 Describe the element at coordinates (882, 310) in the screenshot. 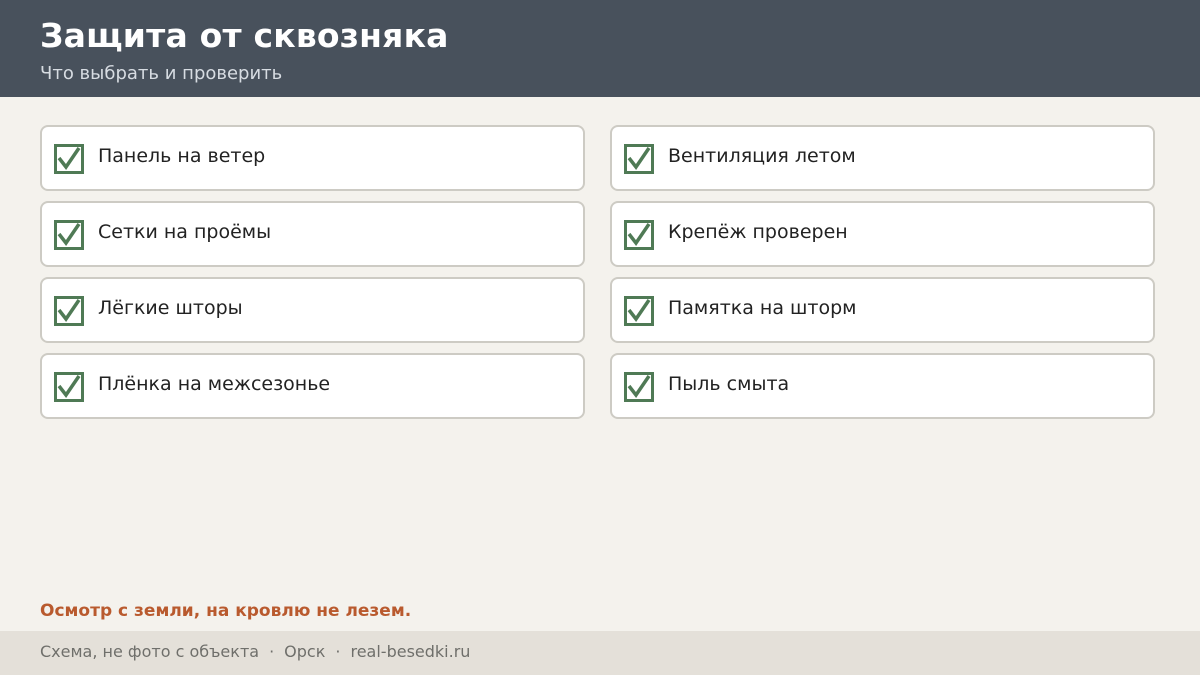

I see `checklist-item: Памятка на шторм` at that location.